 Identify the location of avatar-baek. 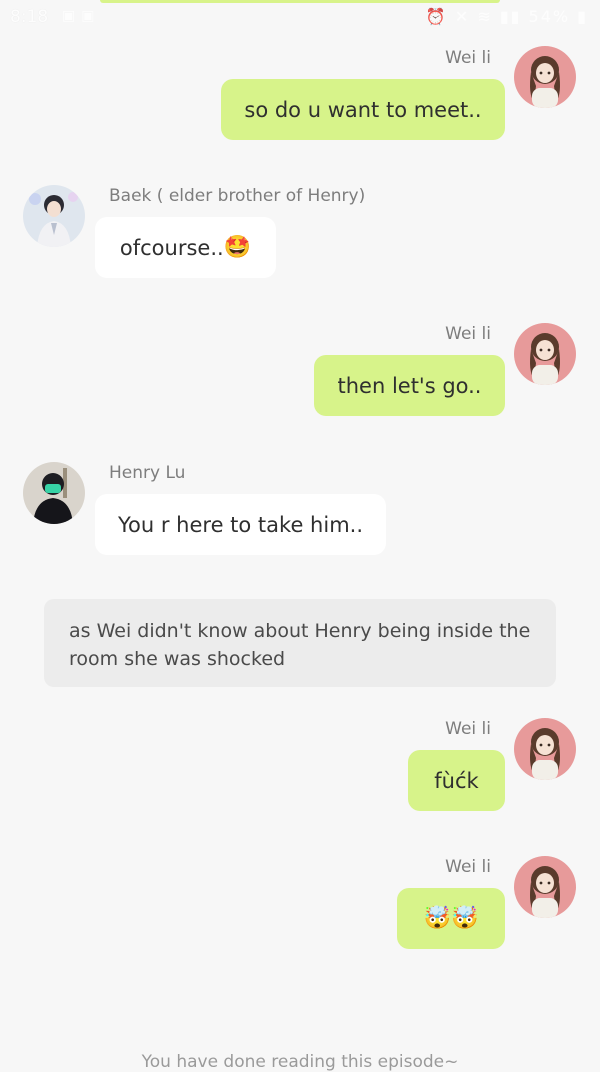
(54, 216).